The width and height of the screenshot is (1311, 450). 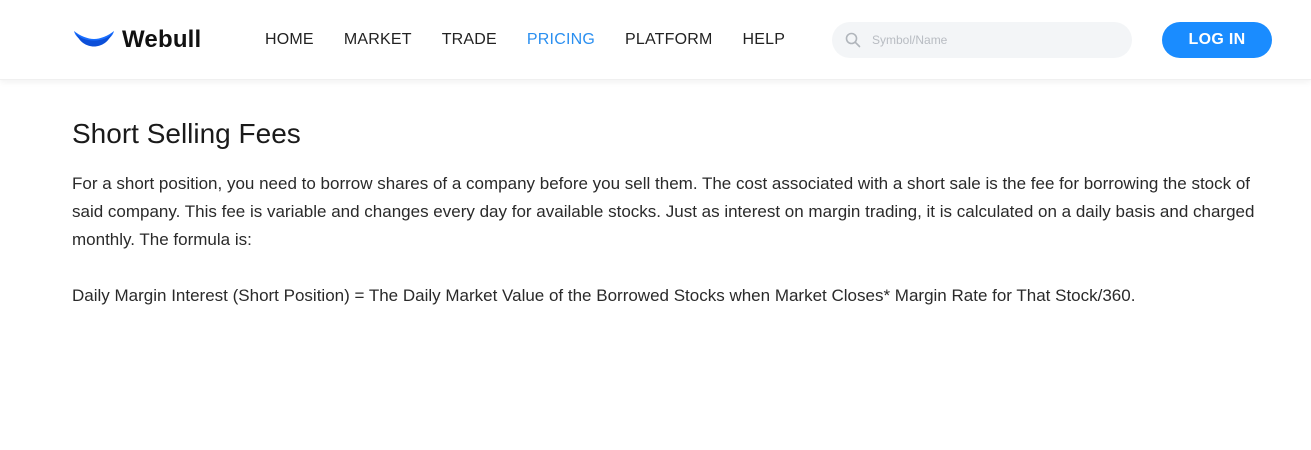 I want to click on webull-logo: Webull, so click(x=136, y=40).